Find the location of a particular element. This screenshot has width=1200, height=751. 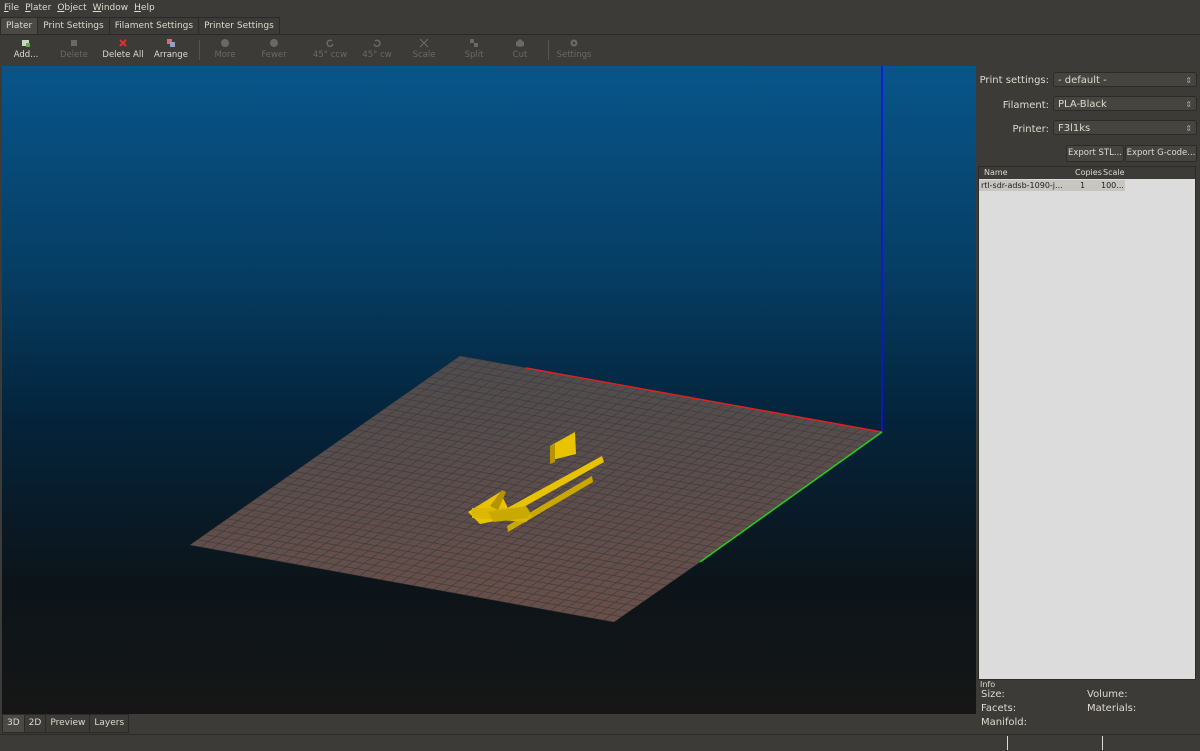

info-facets: Facets: is located at coordinates (999, 708).